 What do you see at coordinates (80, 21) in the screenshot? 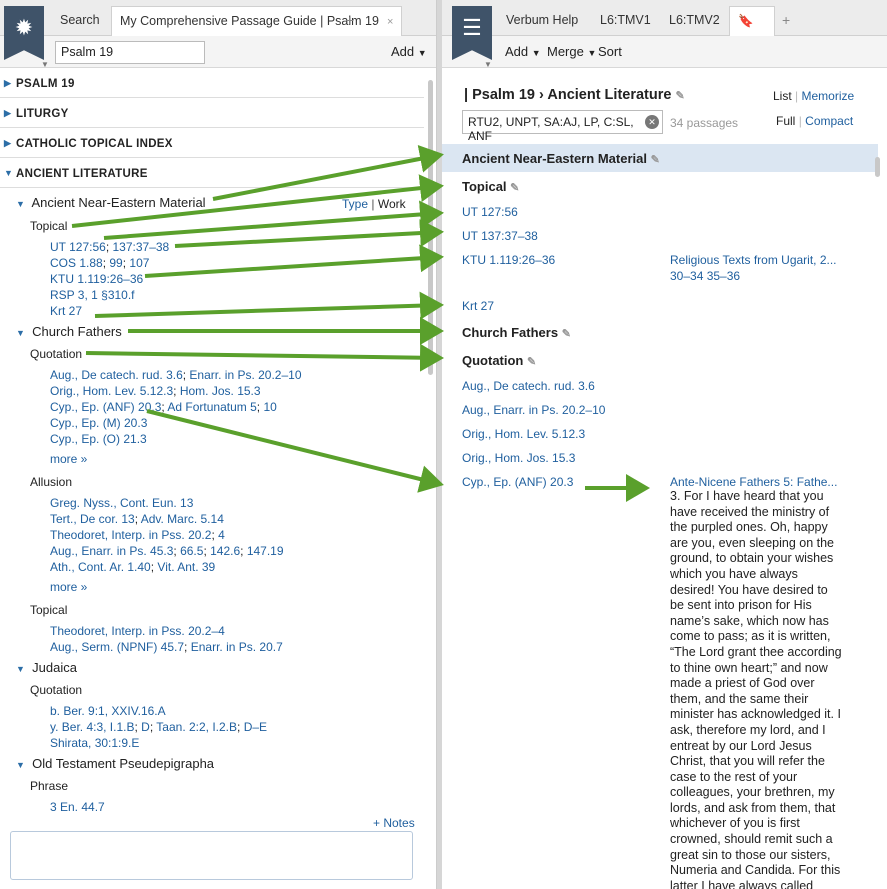
I see `tab-search: Search` at bounding box center [80, 21].